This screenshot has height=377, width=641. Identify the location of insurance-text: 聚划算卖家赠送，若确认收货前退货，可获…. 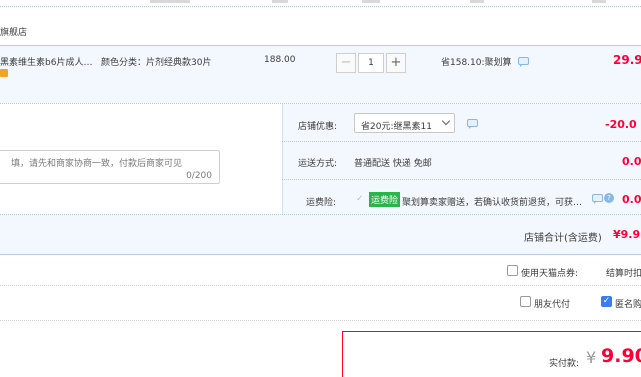
(492, 203).